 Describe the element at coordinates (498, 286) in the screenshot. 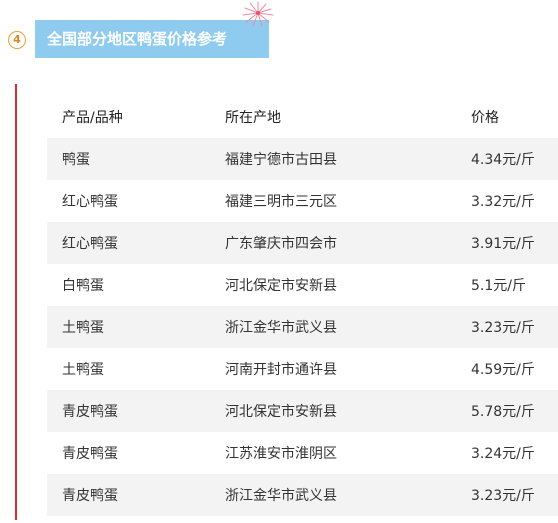

I see `cell-price: 5.1元/斤` at that location.